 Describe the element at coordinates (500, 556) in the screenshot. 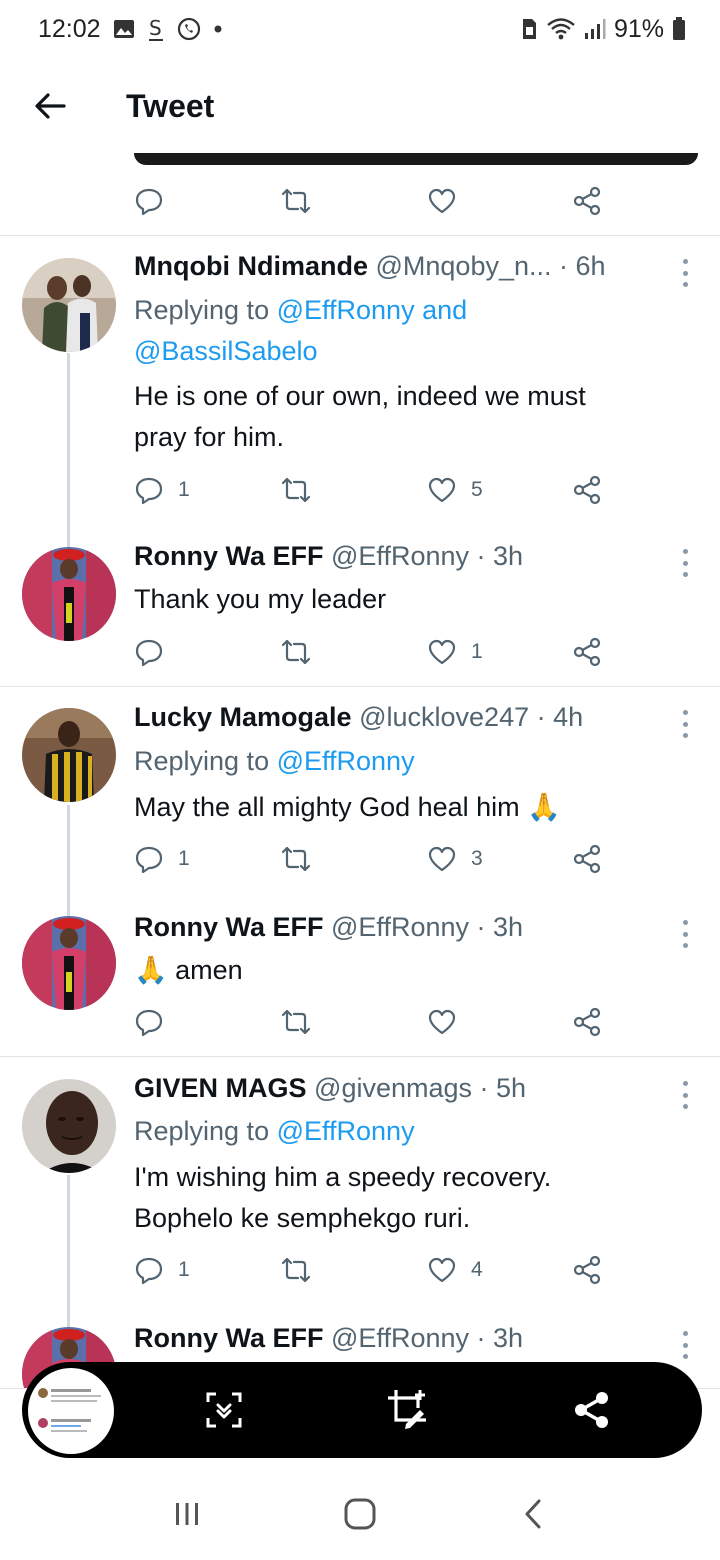

I see `tweet-time: · 3h` at that location.